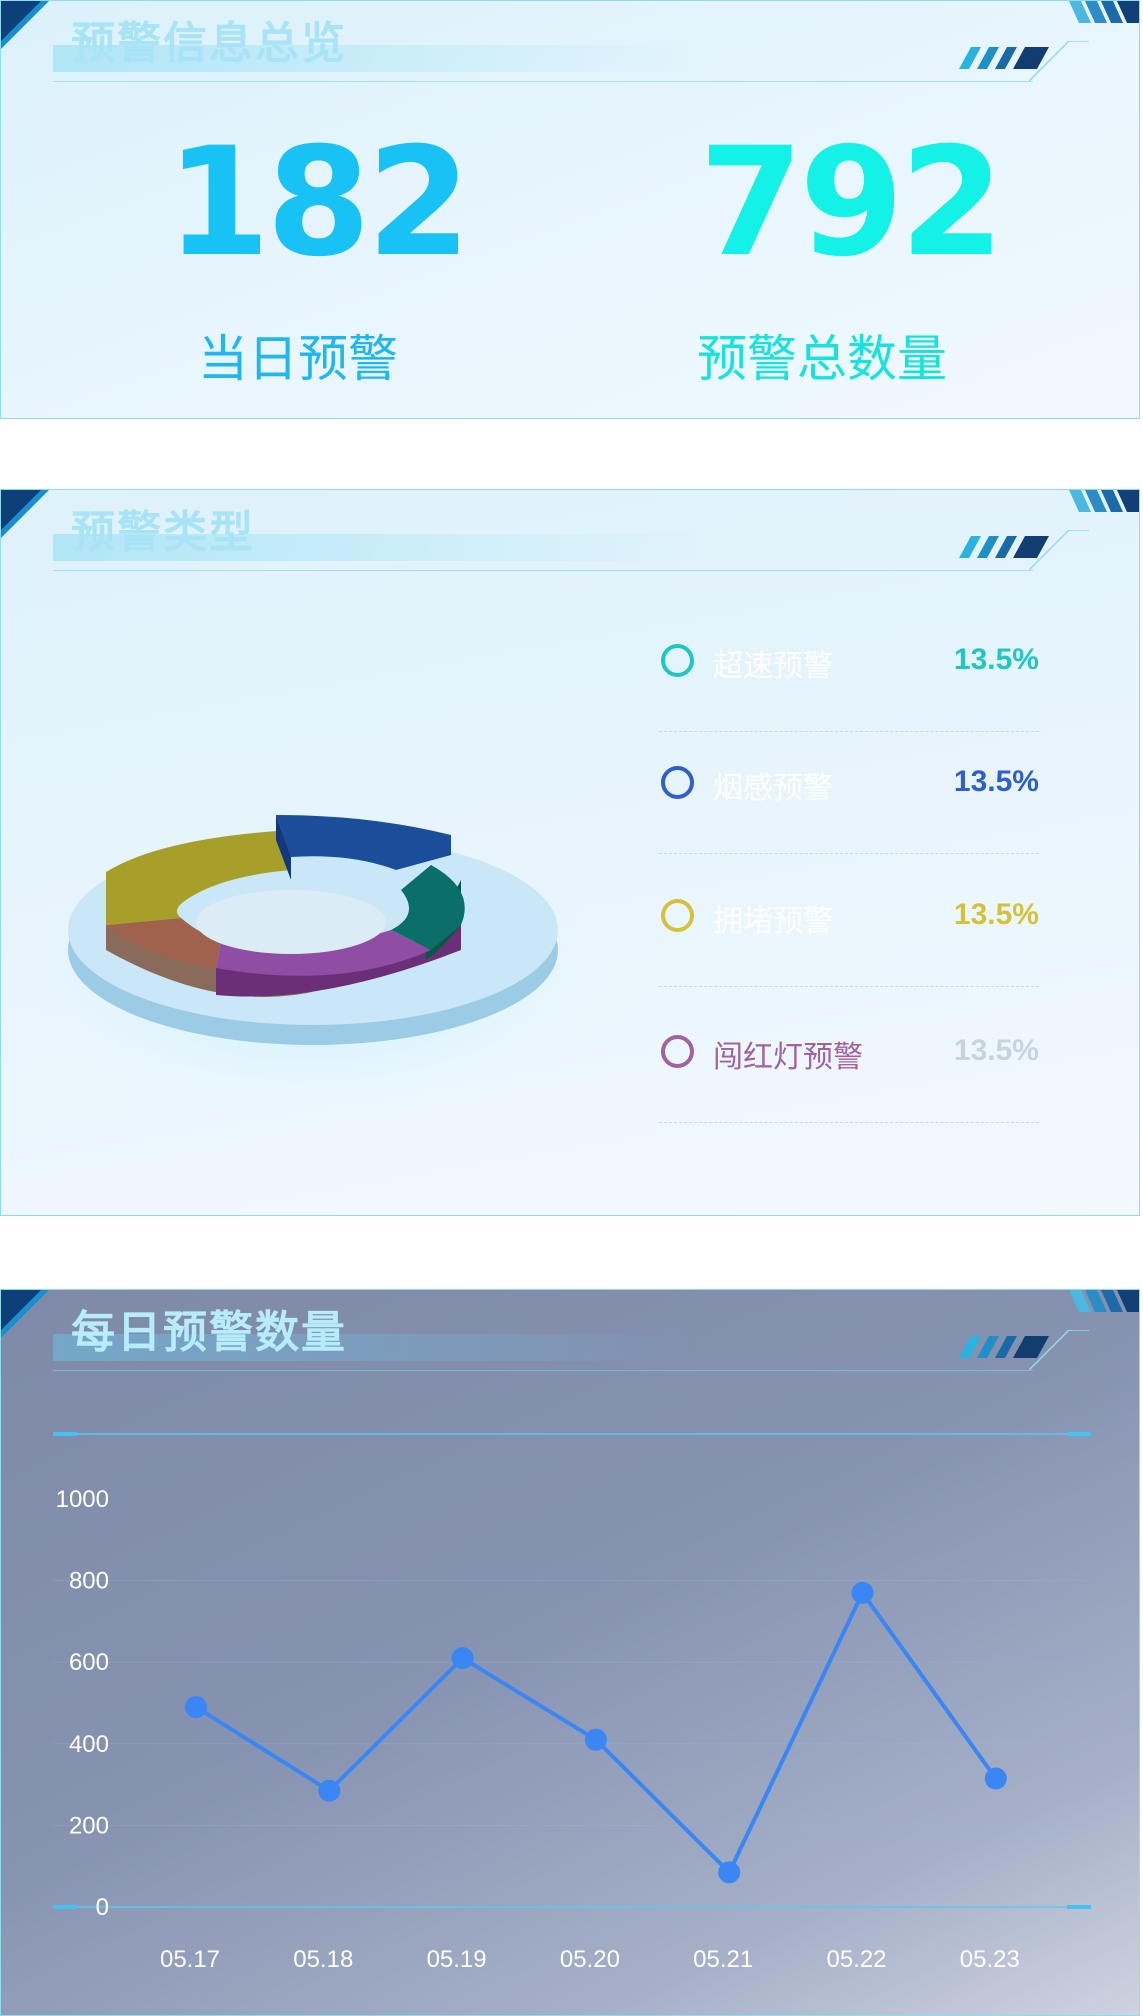 The width and height of the screenshot is (1143, 2016). I want to click on legend-label: 烟感预警, so click(773, 788).